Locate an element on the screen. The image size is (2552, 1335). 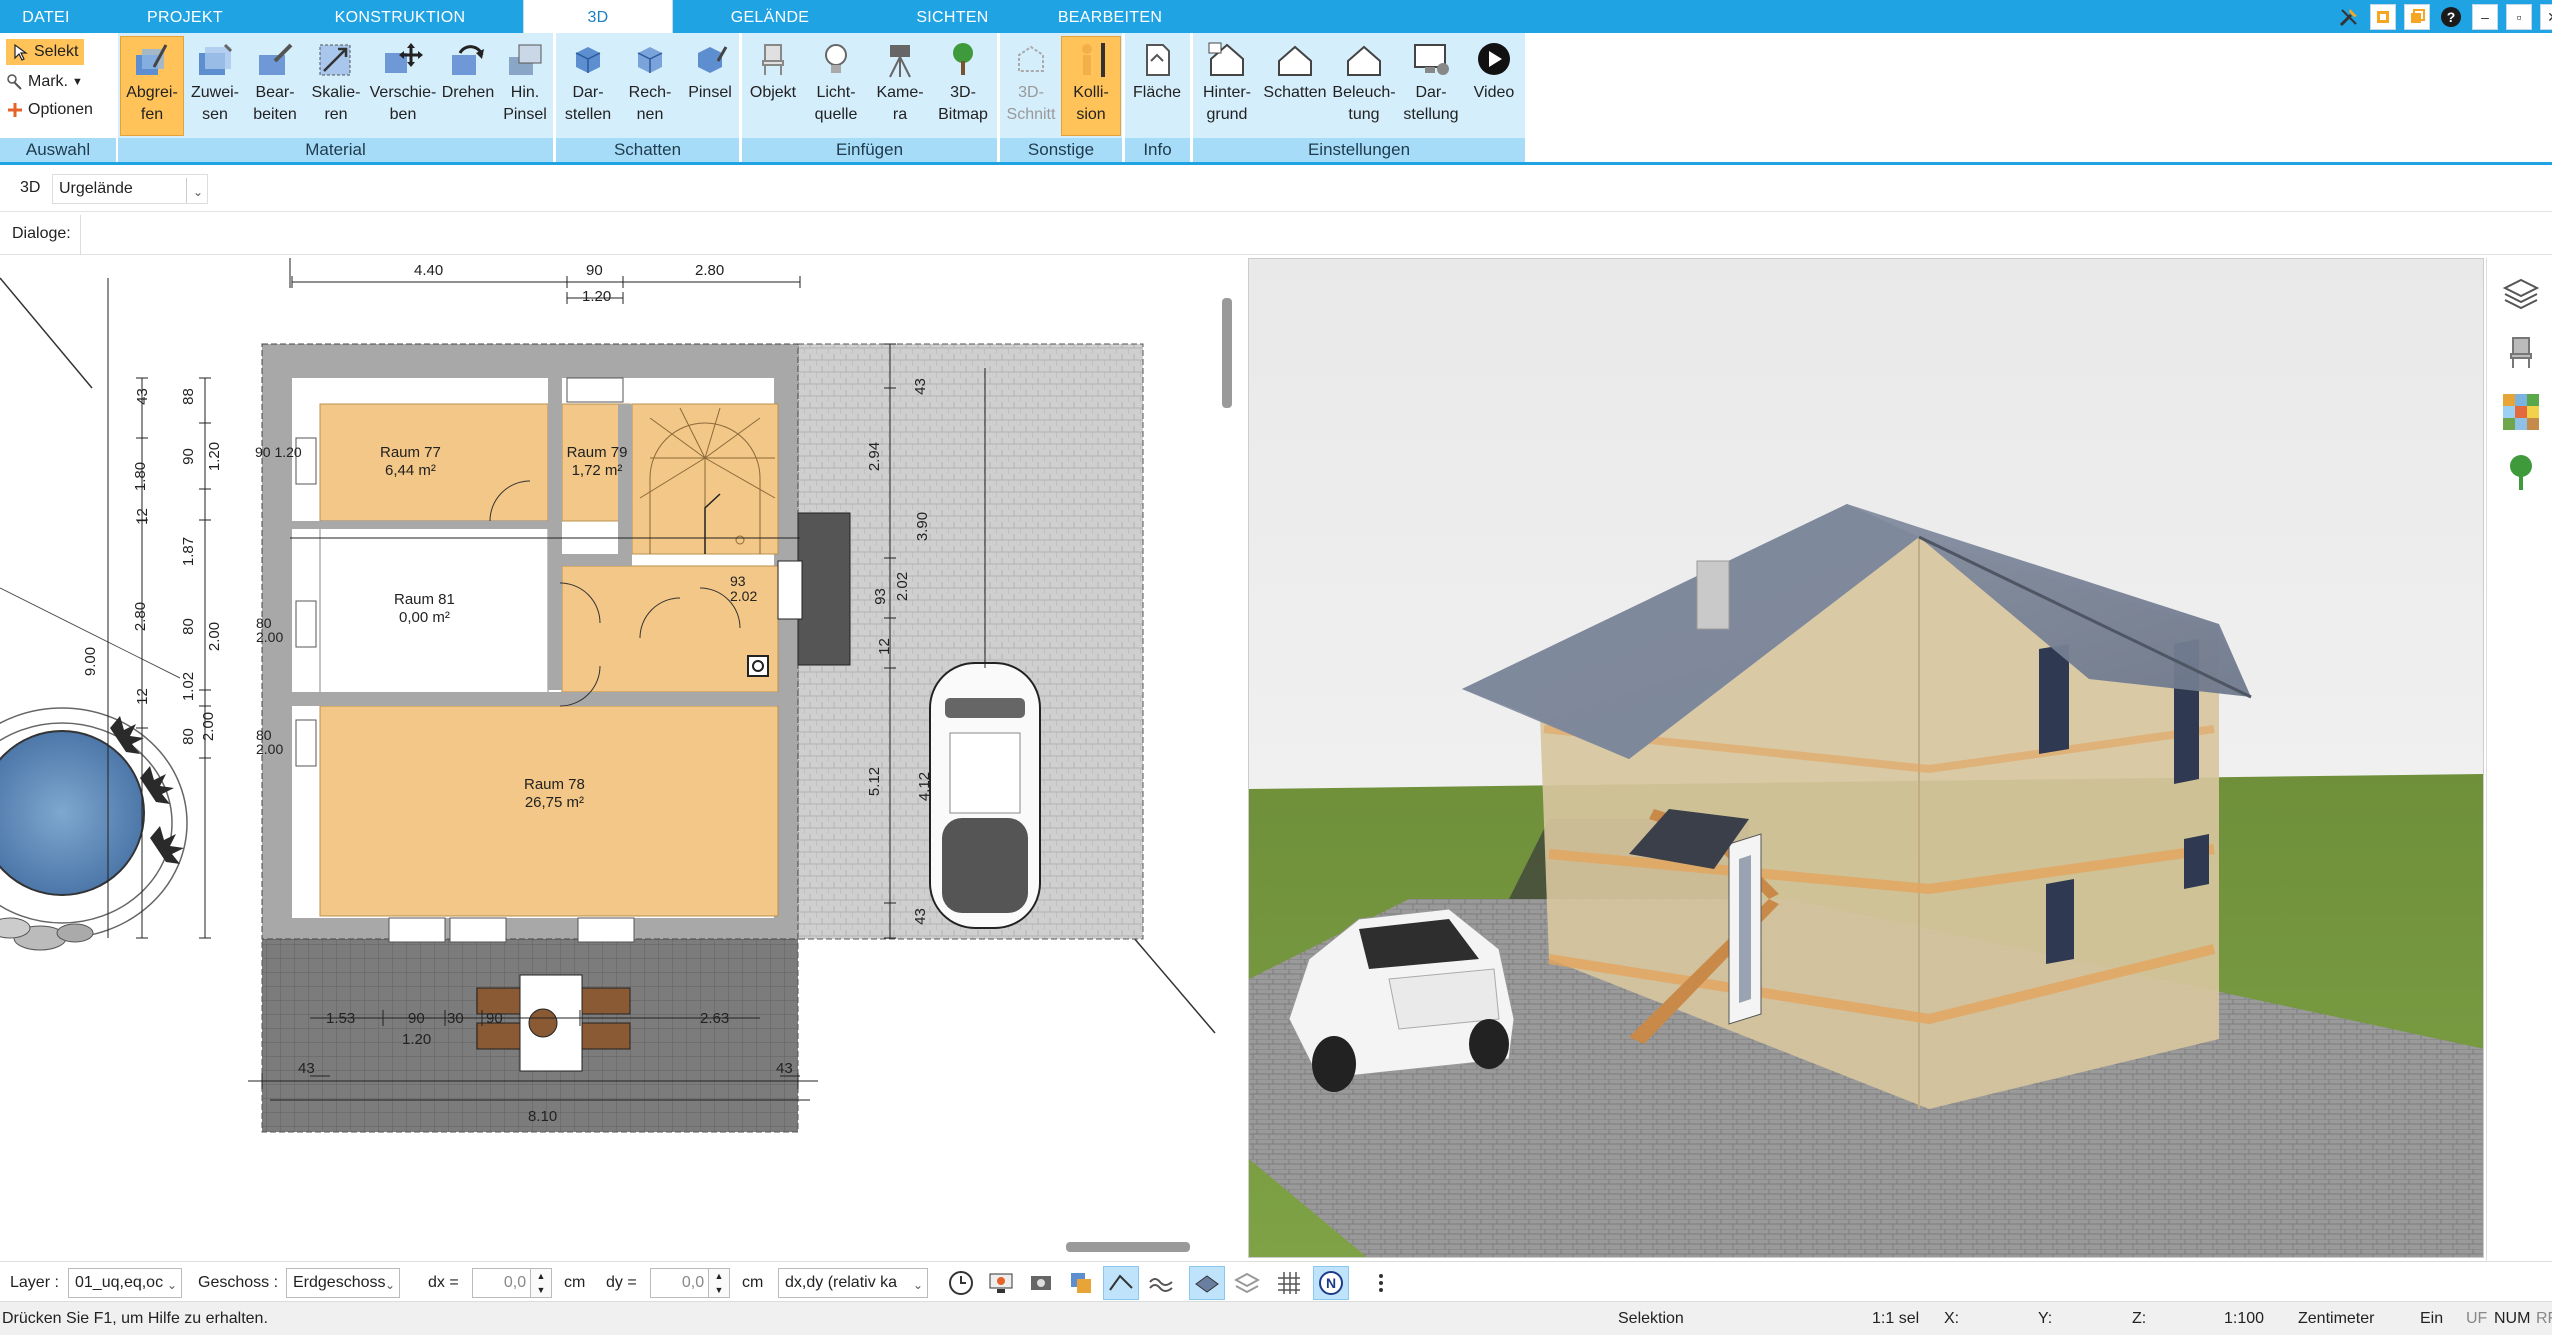
material-palette-icon is located at coordinates (2521, 412).